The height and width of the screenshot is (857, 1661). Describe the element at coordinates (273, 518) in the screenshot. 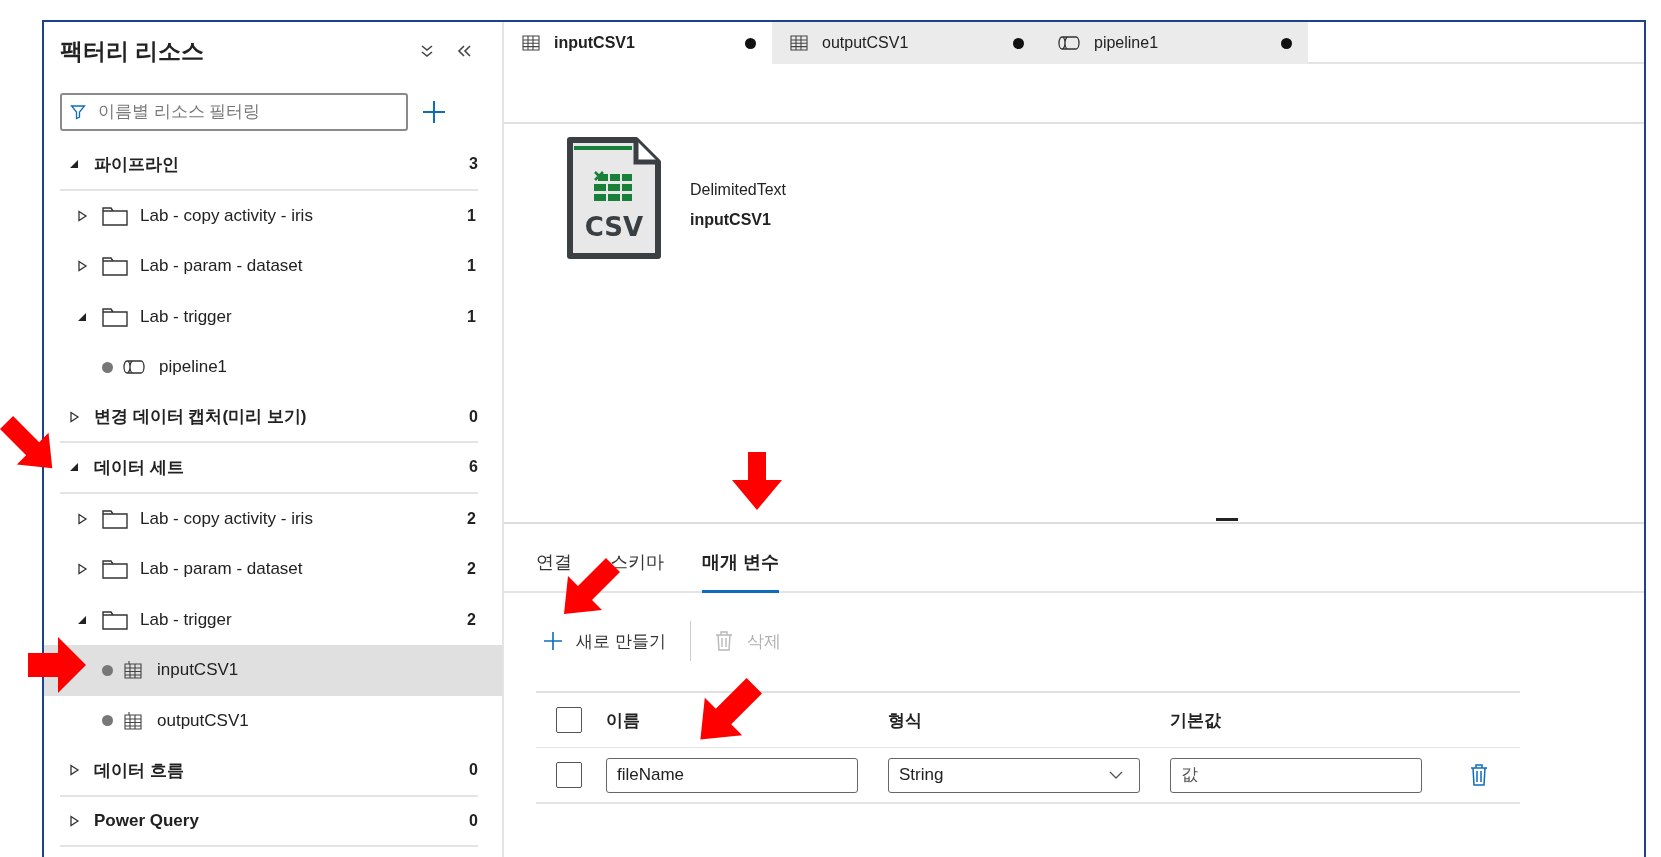

I see `folder-item: Lab - copy activity - iris 2` at that location.